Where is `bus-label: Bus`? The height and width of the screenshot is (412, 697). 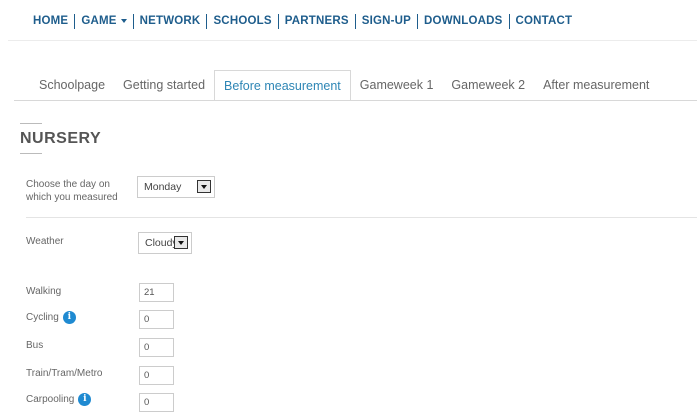 bus-label: Bus is located at coordinates (35, 345).